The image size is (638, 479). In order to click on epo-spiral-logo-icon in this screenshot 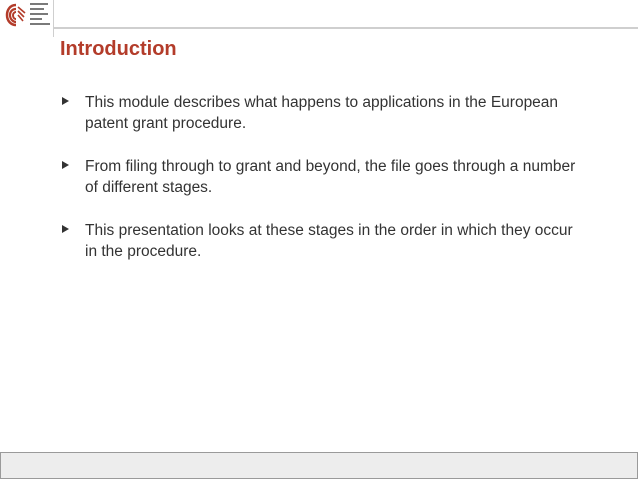, I will do `click(15, 15)`.